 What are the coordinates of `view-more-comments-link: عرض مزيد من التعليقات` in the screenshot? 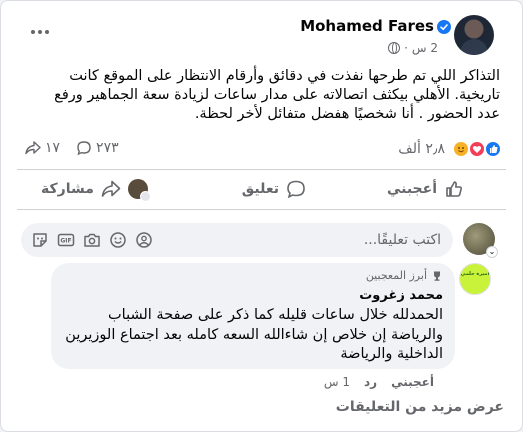 It's located at (420, 407).